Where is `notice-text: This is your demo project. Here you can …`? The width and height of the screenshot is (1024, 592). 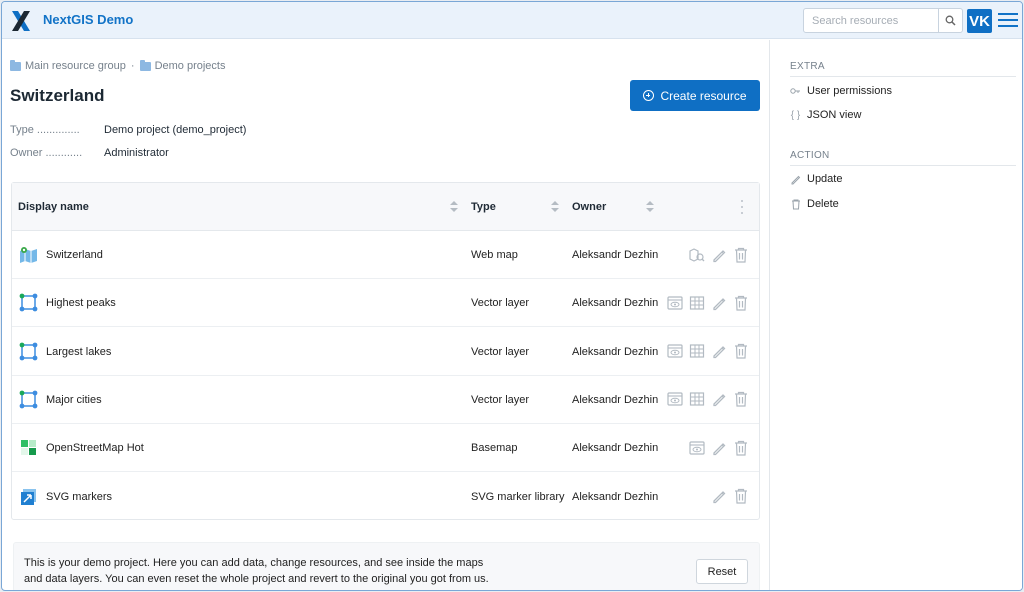
notice-text: This is your demo project. Here you can … is located at coordinates (256, 571).